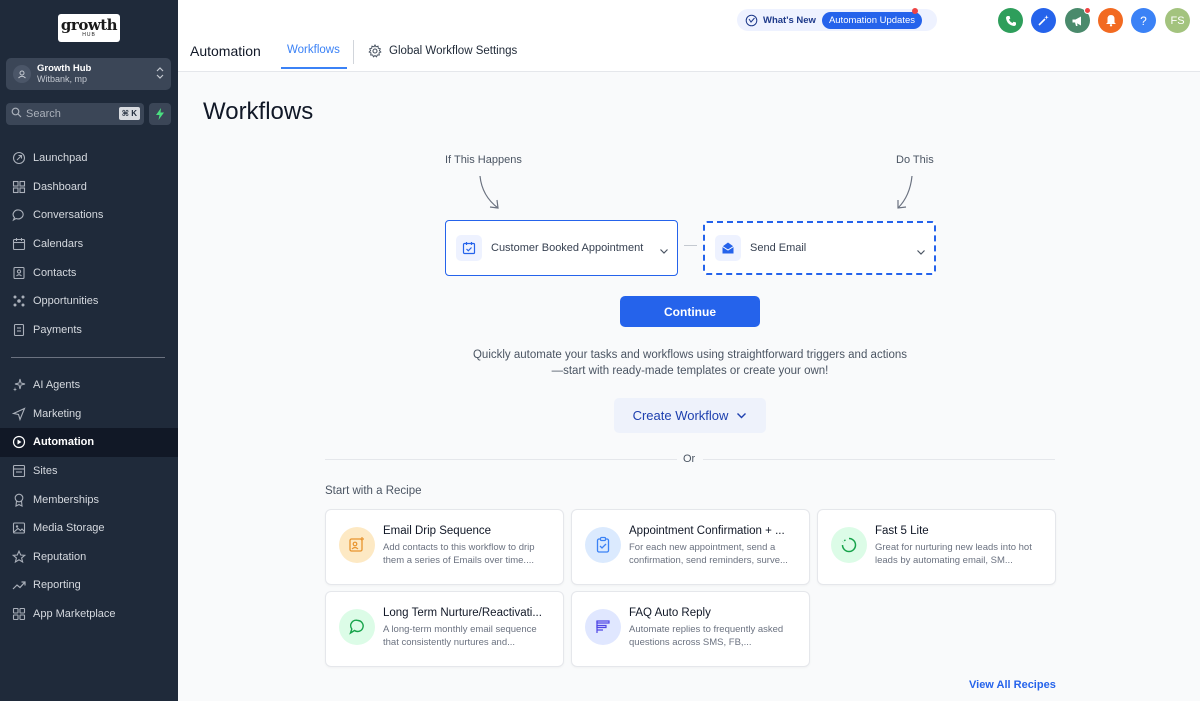 Image resolution: width=1200 pixels, height=701 pixels. What do you see at coordinates (19, 442) in the screenshot?
I see `automation-icon` at bounding box center [19, 442].